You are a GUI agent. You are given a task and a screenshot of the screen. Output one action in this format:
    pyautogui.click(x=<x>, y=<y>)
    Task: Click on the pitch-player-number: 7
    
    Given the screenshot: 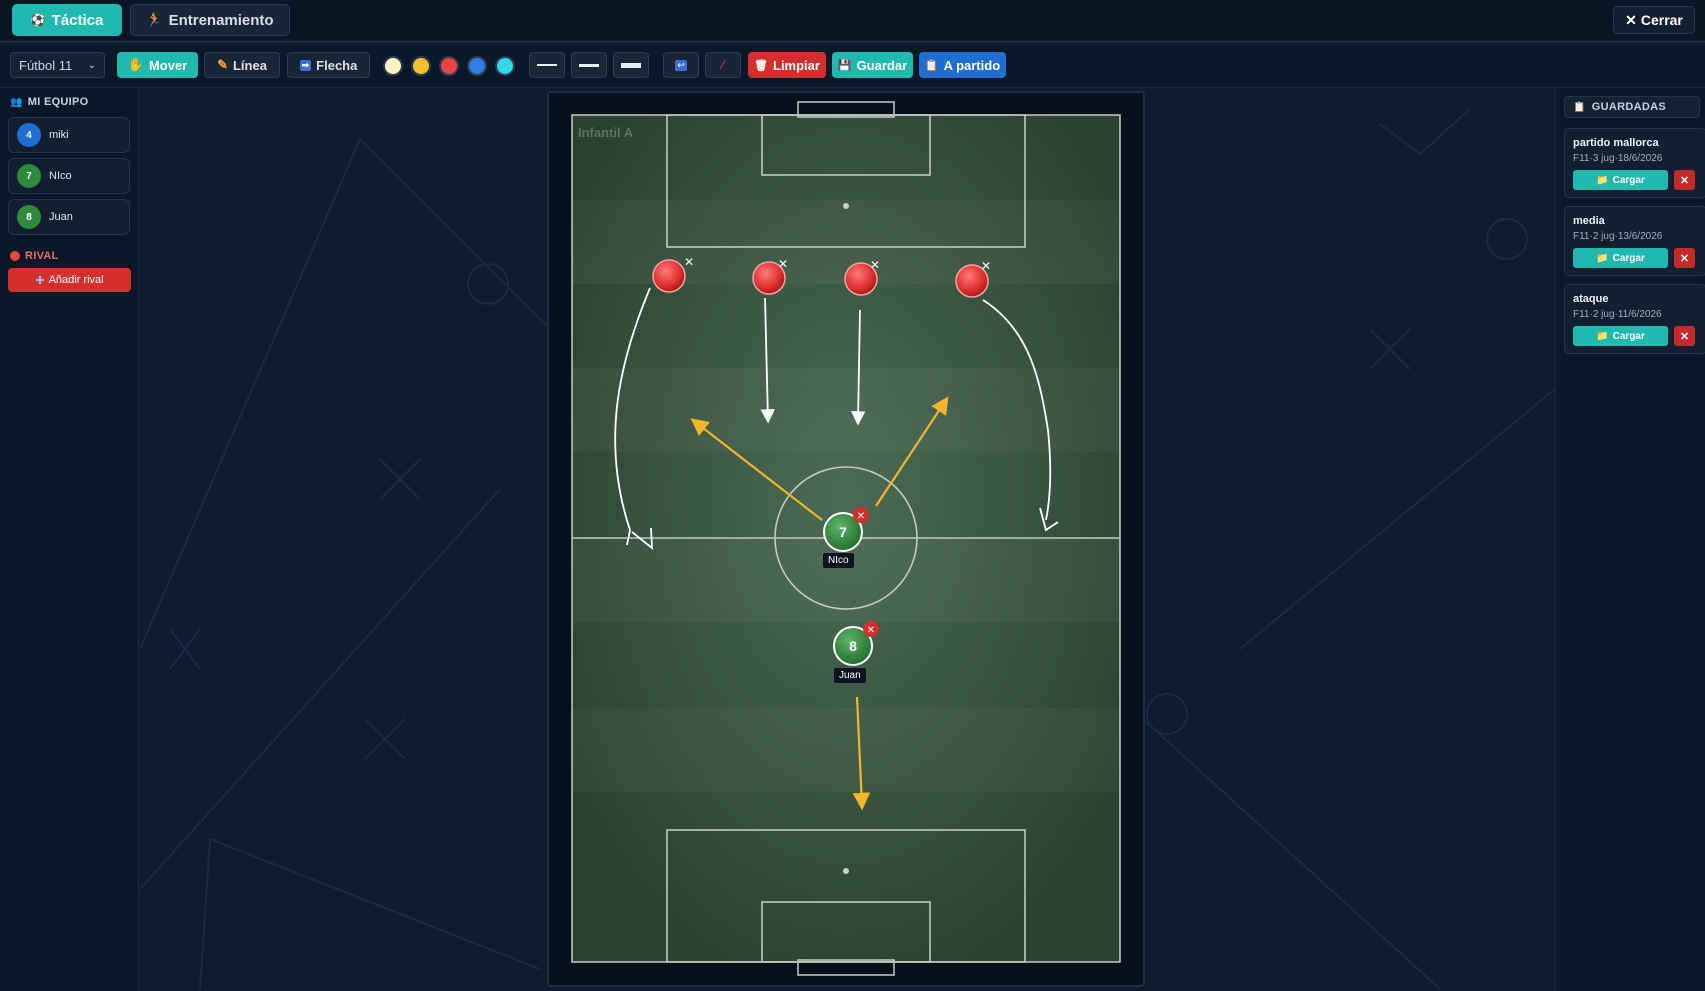 What is the action you would take?
    pyautogui.click(x=843, y=532)
    